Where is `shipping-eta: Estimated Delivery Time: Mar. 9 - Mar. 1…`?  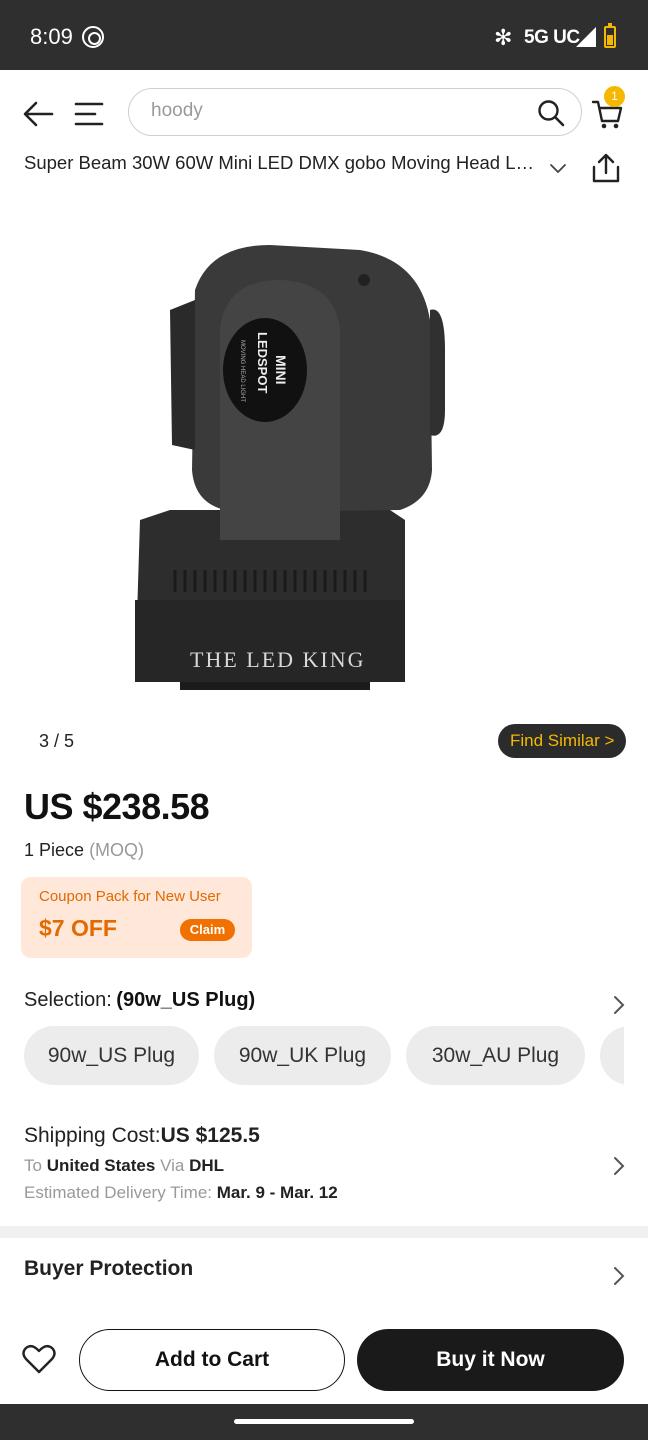
shipping-eta: Estimated Delivery Time: Mar. 9 - Mar. 1… is located at coordinates (181, 1193).